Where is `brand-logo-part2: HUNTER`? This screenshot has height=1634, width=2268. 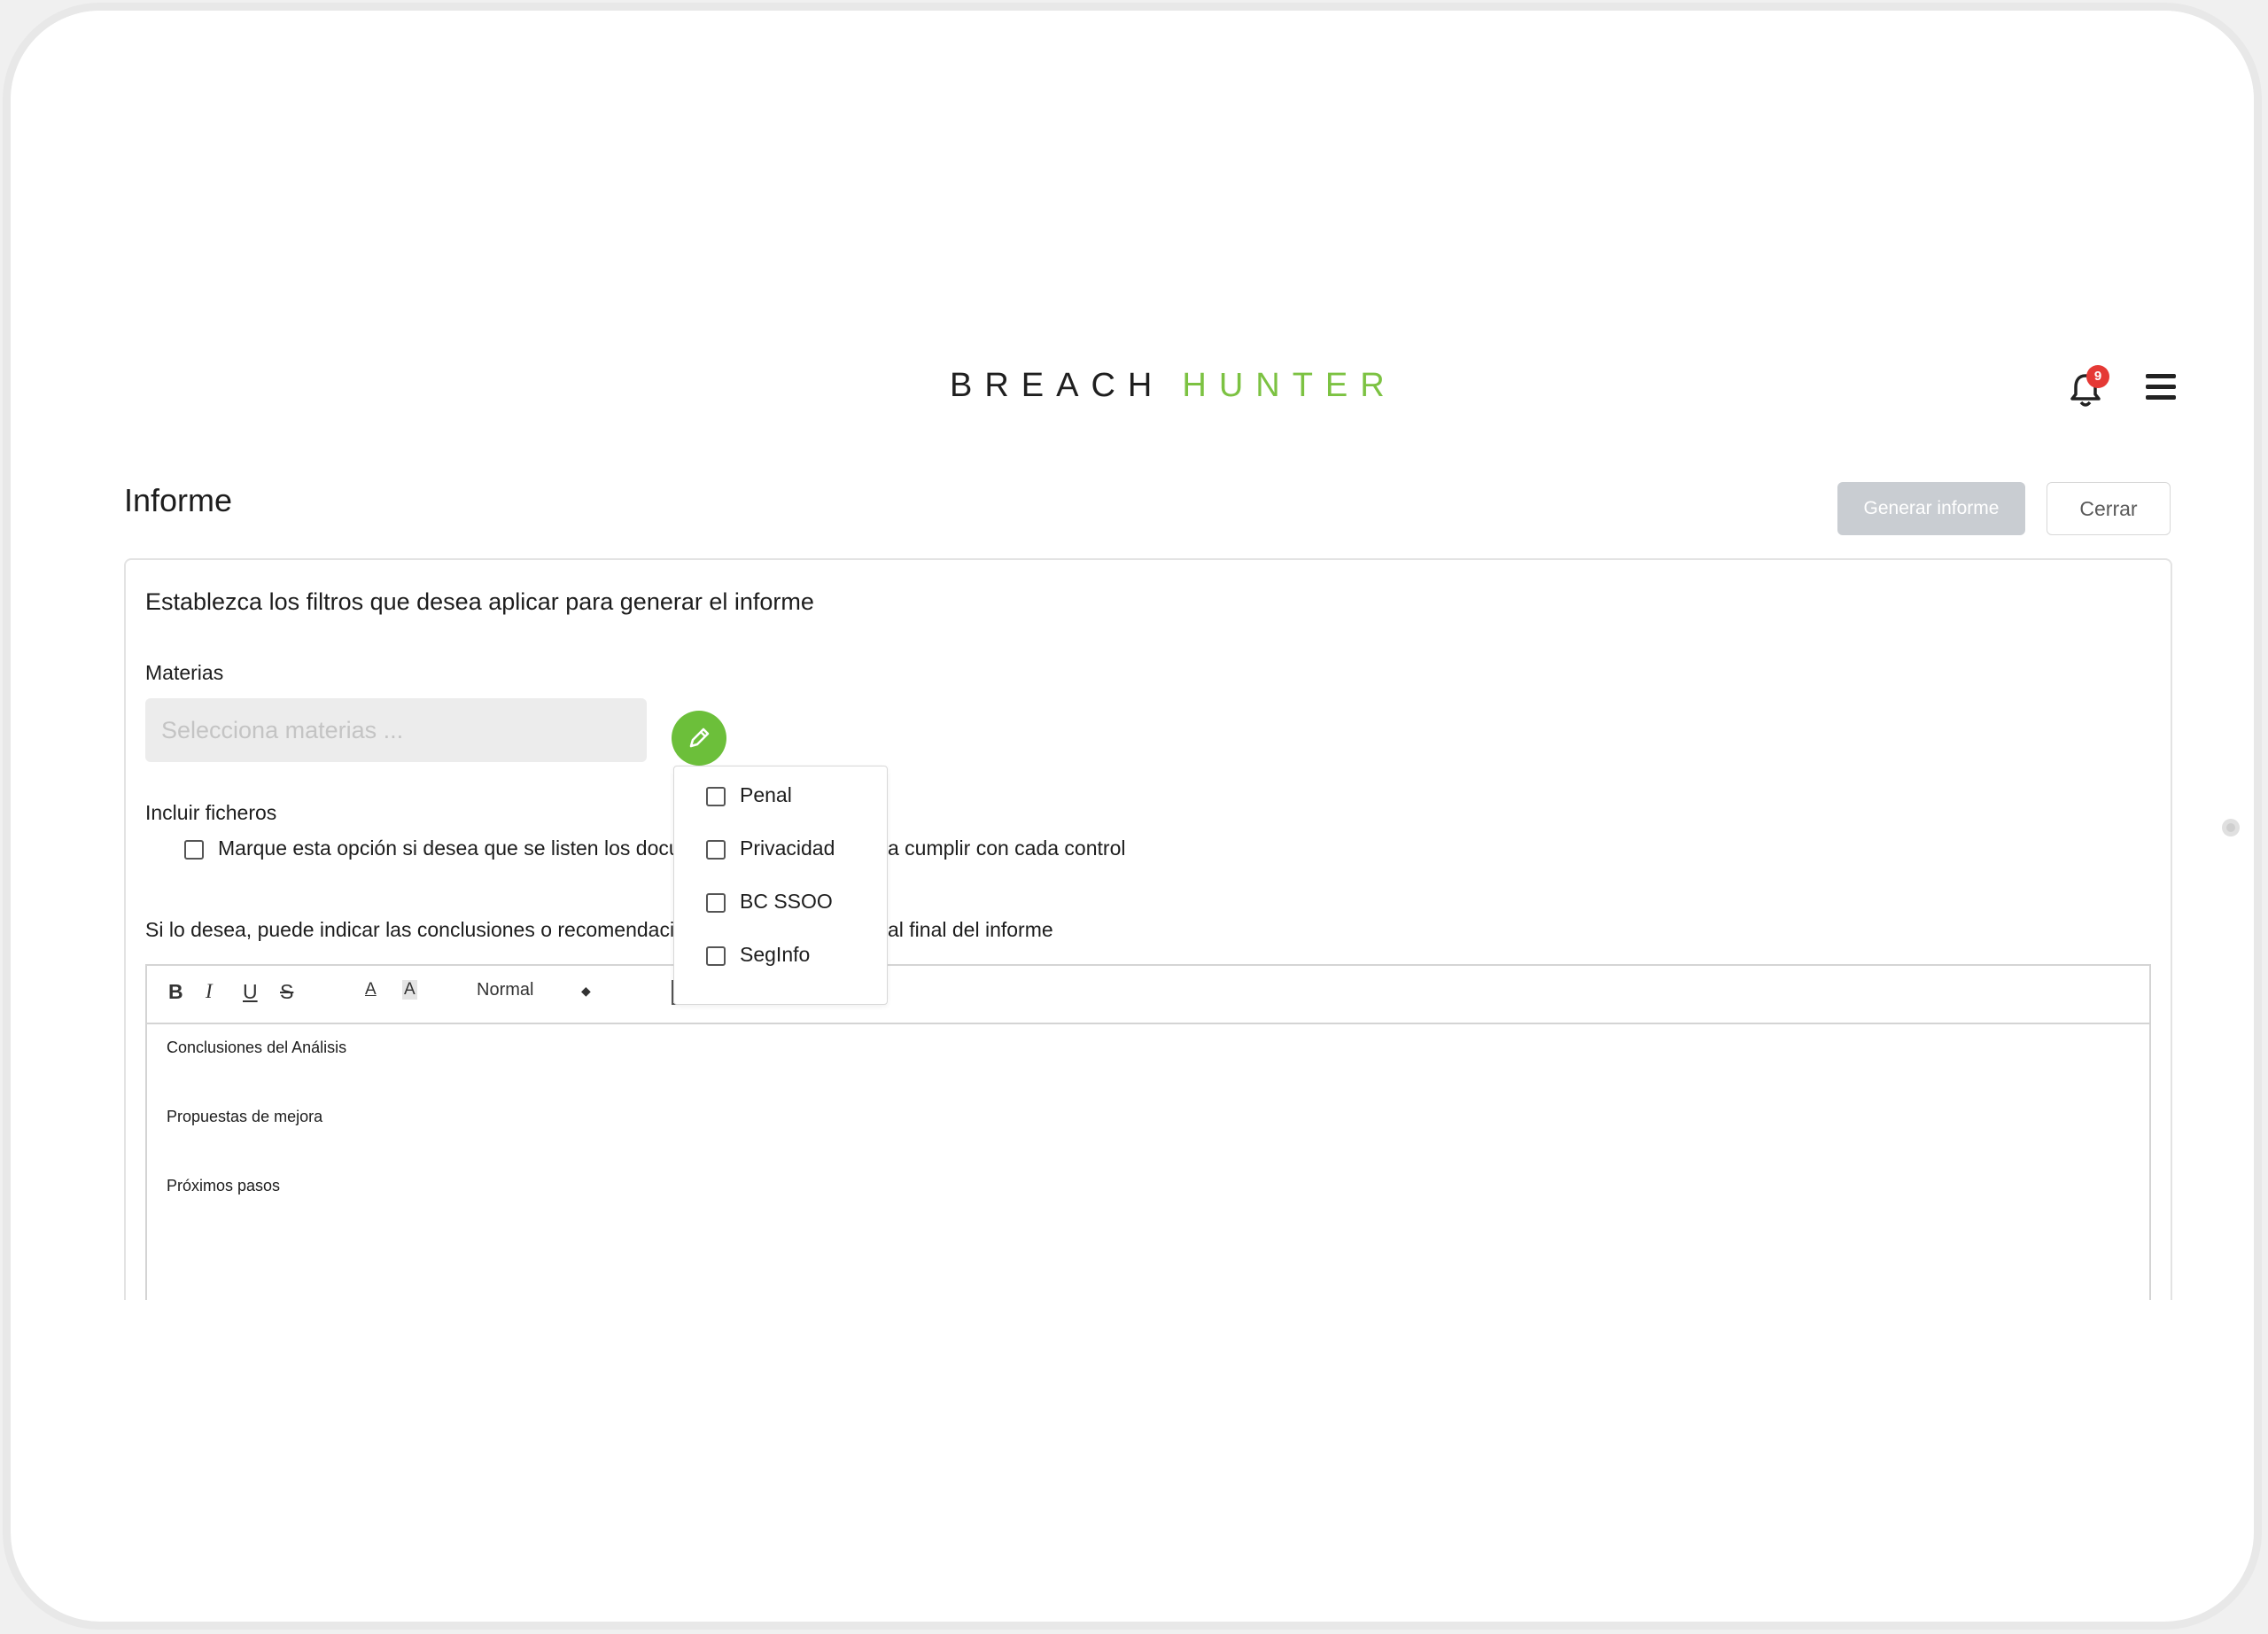 brand-logo-part2: HUNTER is located at coordinates (1289, 385).